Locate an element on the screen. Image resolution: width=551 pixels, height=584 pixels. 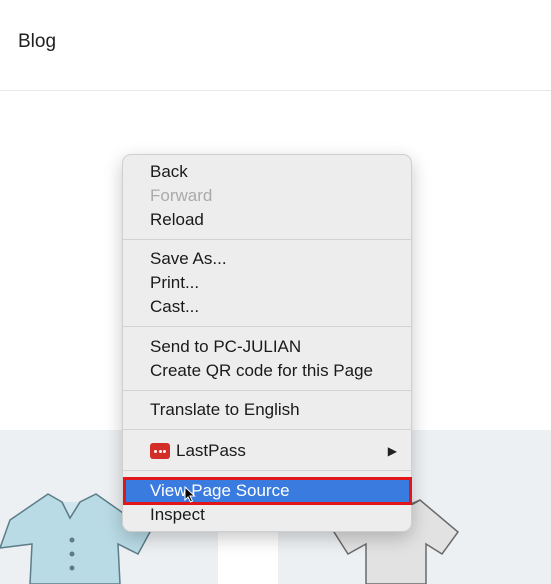
menu-item-view-page-source: View Page Source is located at coordinates (267, 491).